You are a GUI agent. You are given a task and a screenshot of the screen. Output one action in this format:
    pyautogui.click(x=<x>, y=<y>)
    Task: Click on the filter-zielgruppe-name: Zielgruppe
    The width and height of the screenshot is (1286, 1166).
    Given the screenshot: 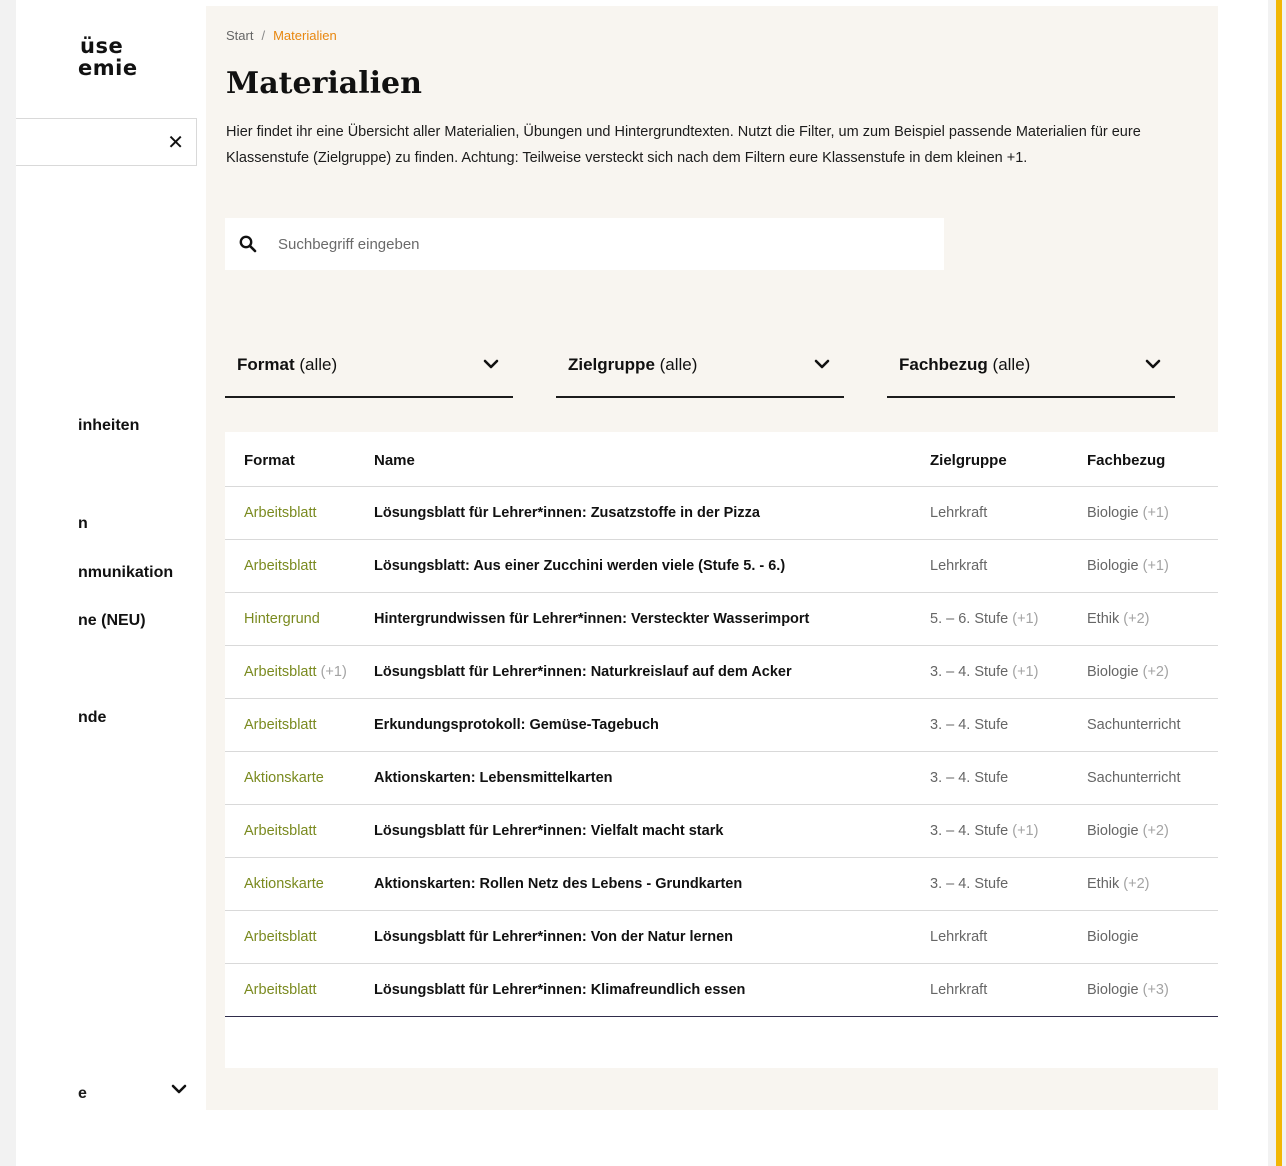 What is the action you would take?
    pyautogui.click(x=611, y=364)
    